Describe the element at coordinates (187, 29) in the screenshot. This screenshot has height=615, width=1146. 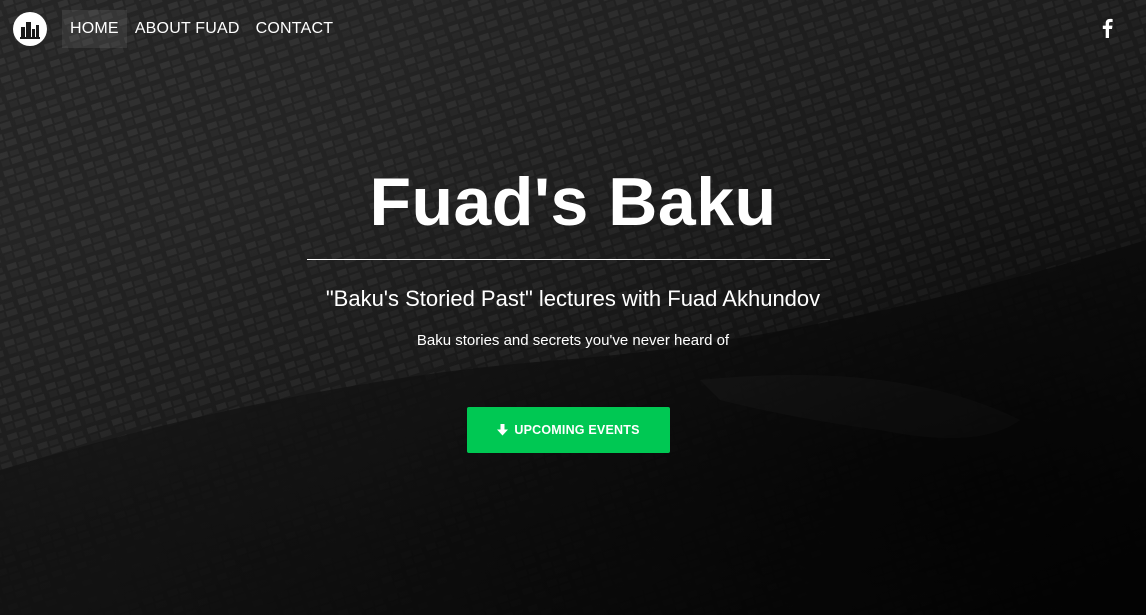
I see `nav-item-about-fuad: ABOUT FUAD` at that location.